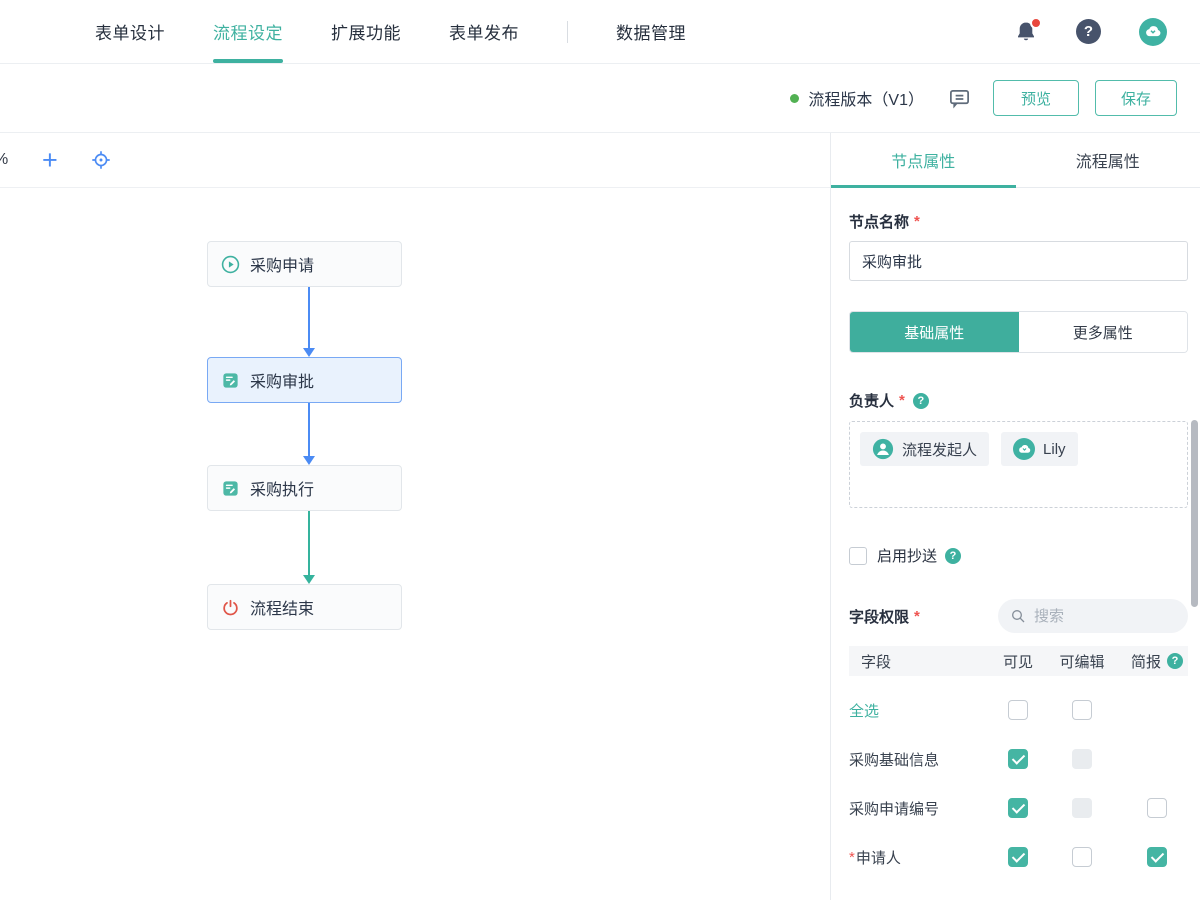 The height and width of the screenshot is (900, 1200). I want to click on user-icon, so click(883, 449).